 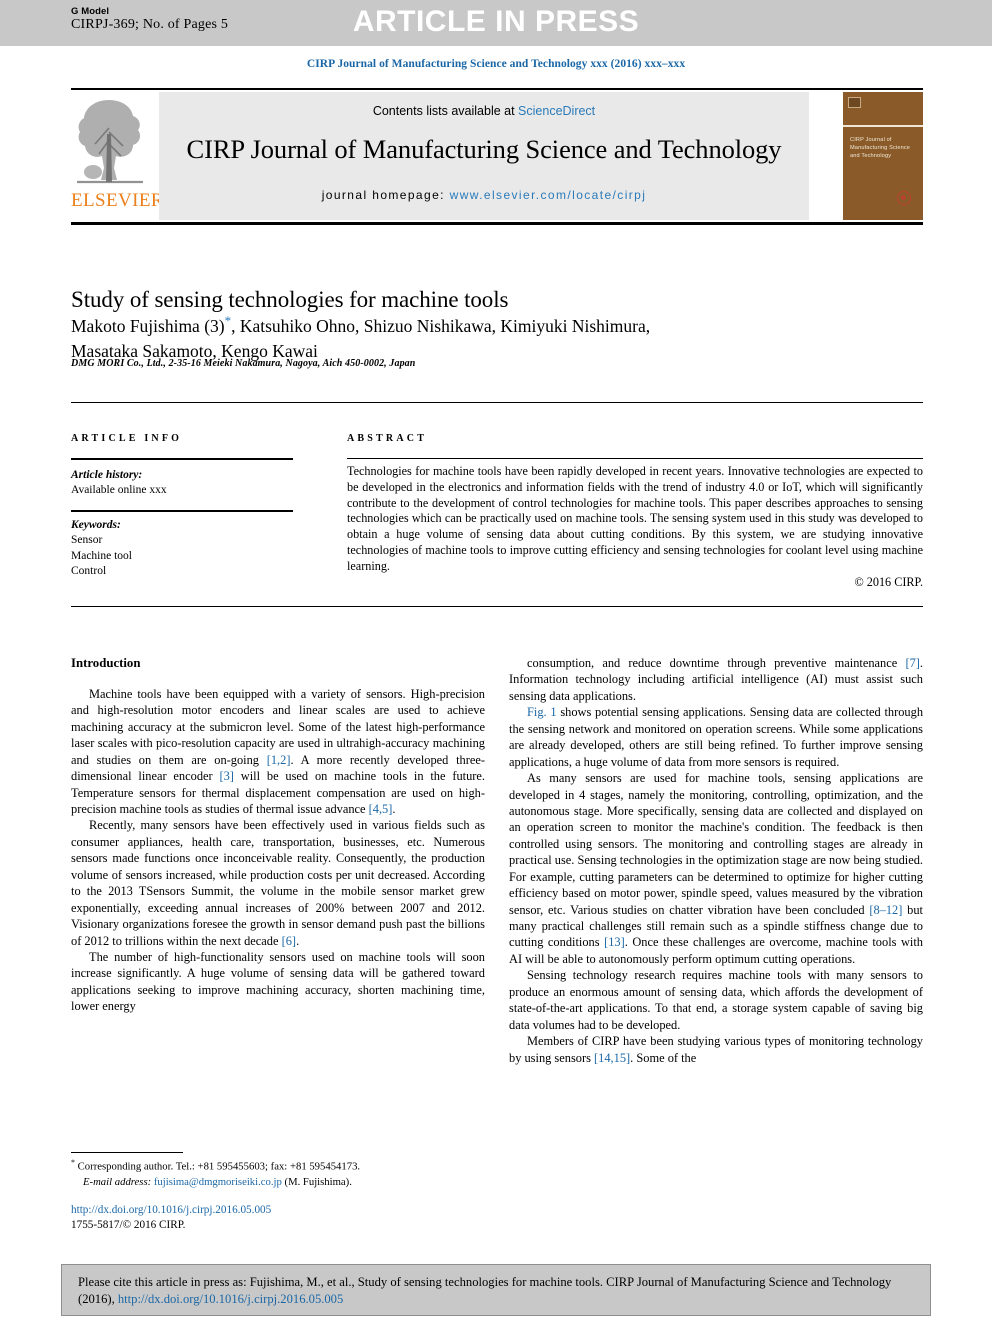 What do you see at coordinates (148, 325) in the screenshot?
I see `author-line-1-start: Makoto Fujishima (3)` at bounding box center [148, 325].